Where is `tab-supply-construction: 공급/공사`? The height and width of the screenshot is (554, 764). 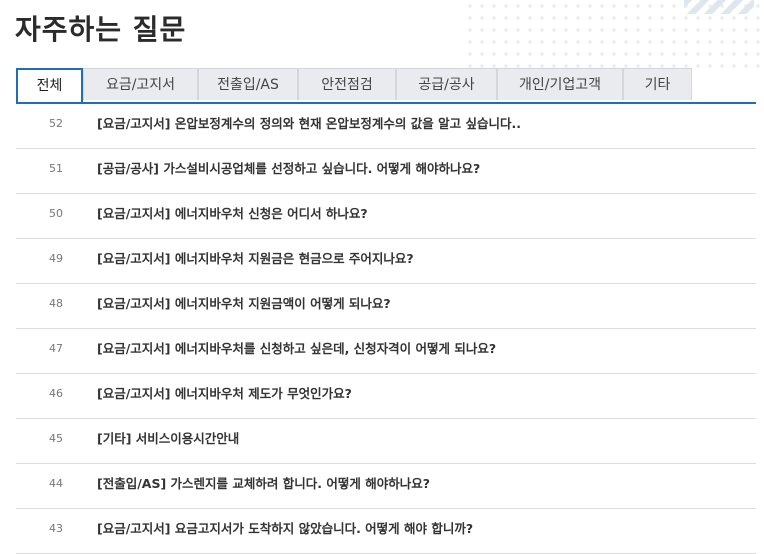 tab-supply-construction: 공급/공사 is located at coordinates (446, 84).